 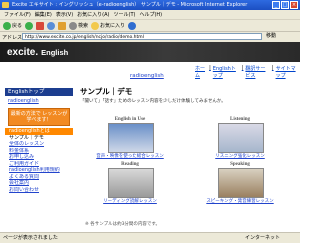 What do you see at coordinates (39, 117) in the screenshot?
I see `lesson-cta-button: 最新の方法で レッスンが学べます！` at bounding box center [39, 117].